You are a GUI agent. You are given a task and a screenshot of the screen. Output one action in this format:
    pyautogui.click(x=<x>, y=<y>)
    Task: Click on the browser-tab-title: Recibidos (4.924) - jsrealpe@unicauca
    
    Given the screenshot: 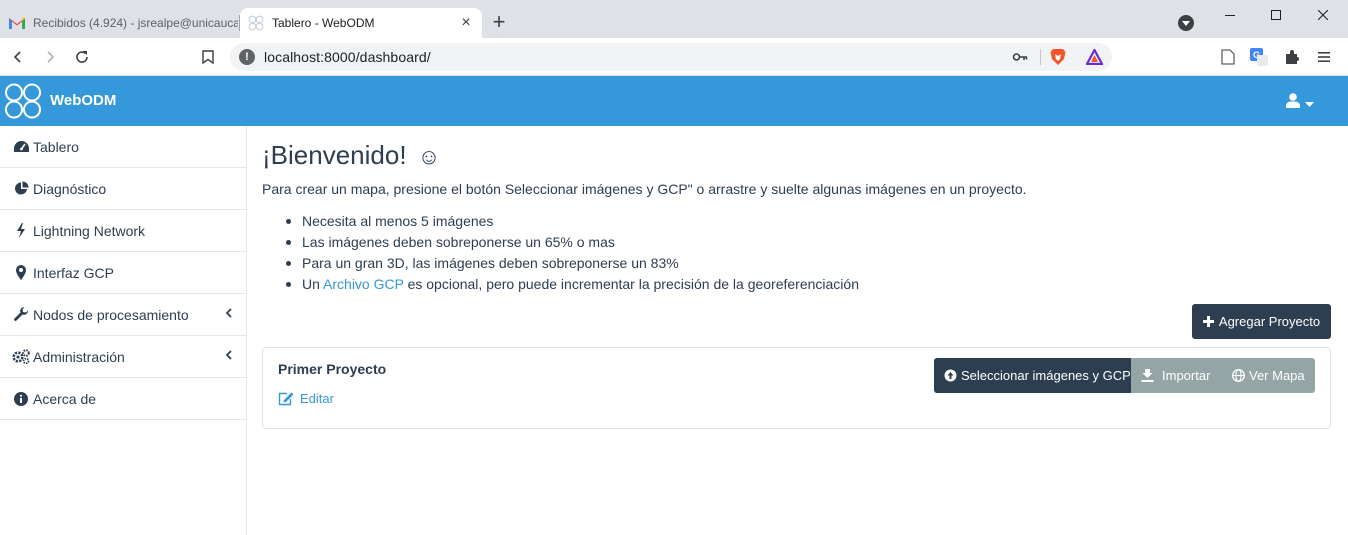 What is the action you would take?
    pyautogui.click(x=135, y=23)
    